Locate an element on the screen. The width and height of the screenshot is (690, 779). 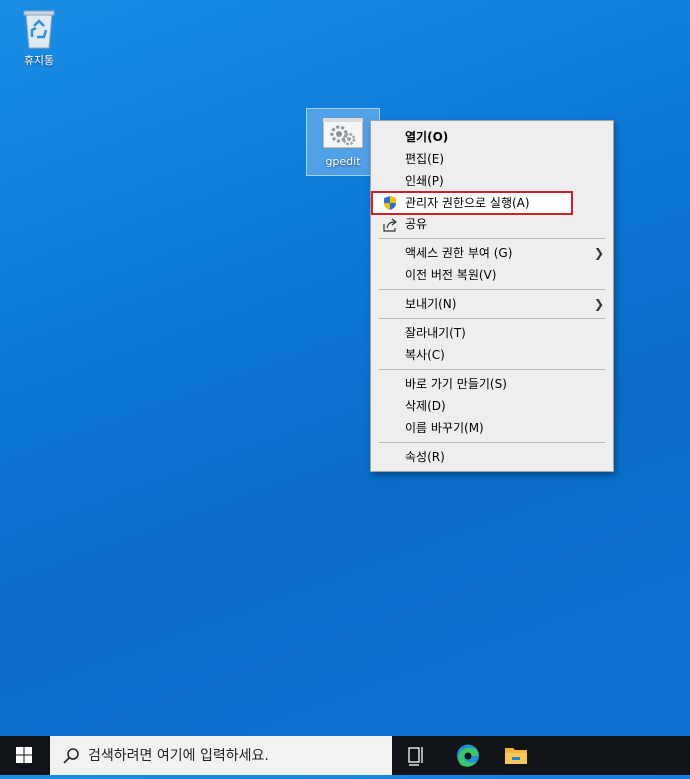
gpedit-shortcut-icon is located at coordinates (343, 133).